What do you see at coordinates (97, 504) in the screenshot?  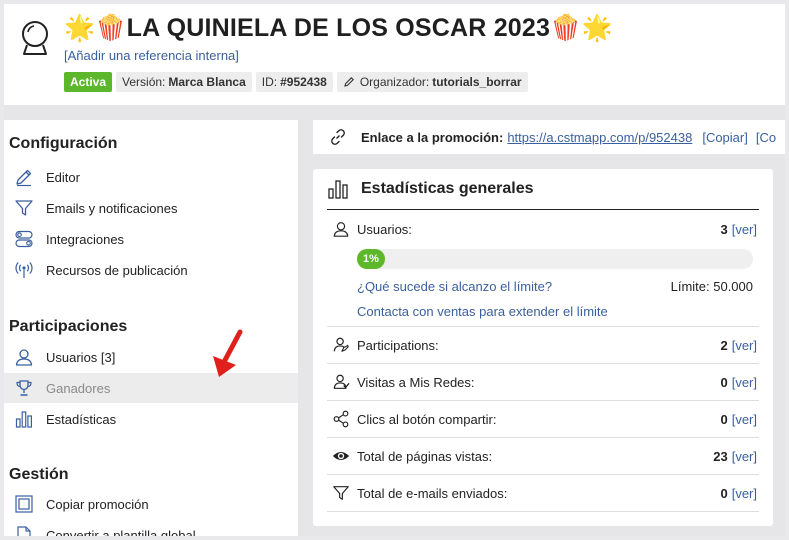 I see `sidebar-item-label: Copiar promoción` at bounding box center [97, 504].